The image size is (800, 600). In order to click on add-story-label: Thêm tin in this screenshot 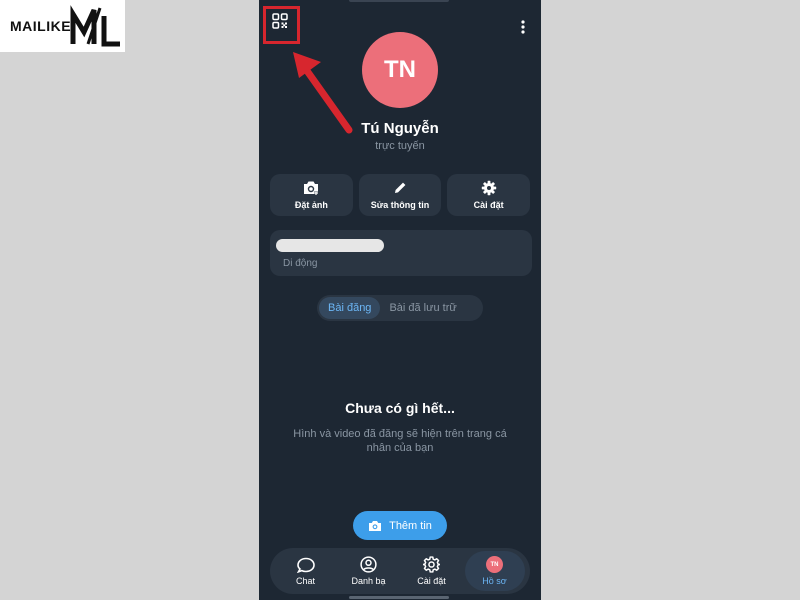, I will do `click(410, 525)`.